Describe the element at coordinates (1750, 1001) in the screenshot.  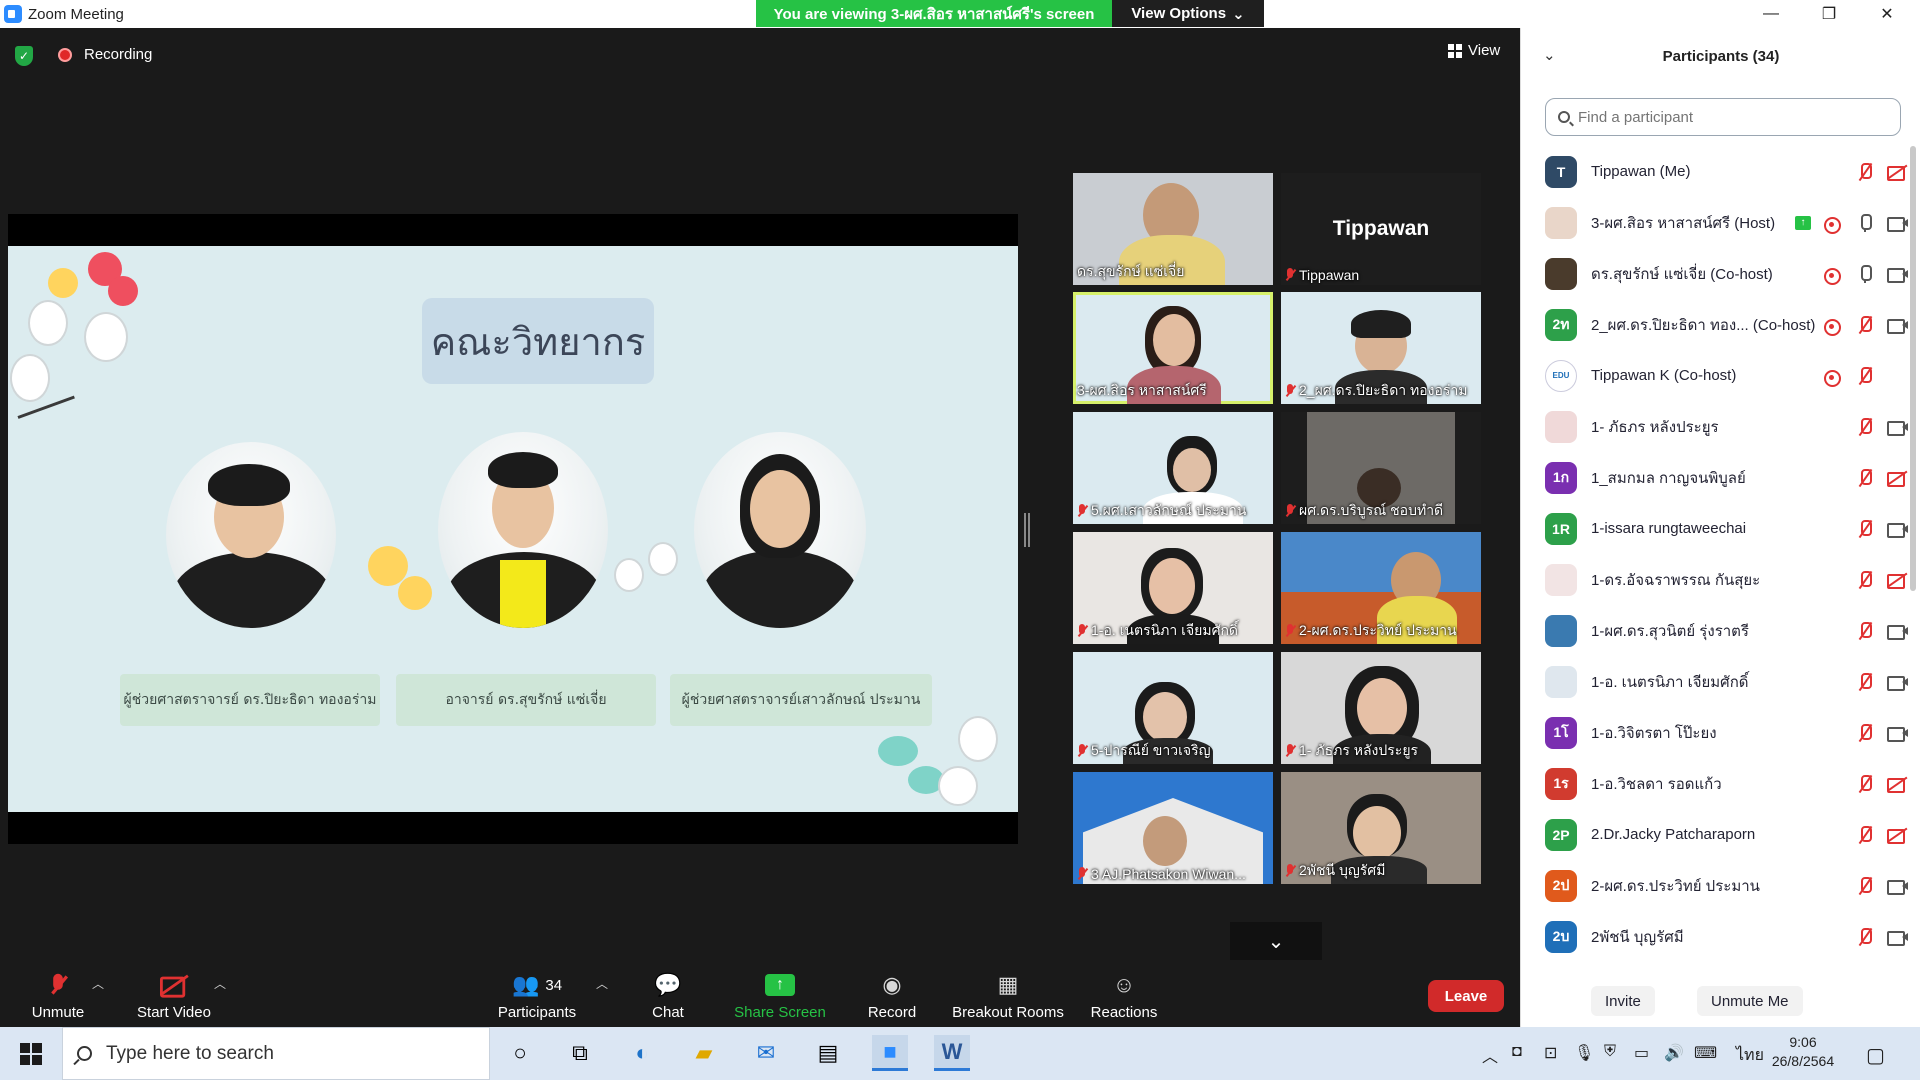
I see `unmute-me-button: Unmute Me` at that location.